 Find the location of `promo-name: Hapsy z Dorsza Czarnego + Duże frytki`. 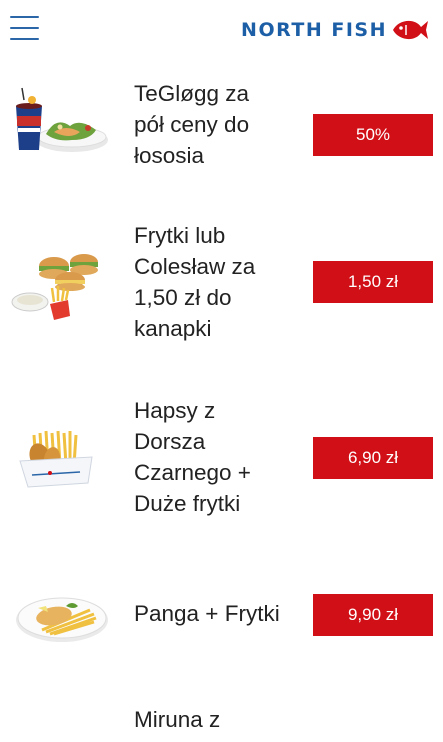

promo-name: Hapsy z Dorsza Czarnego + Duże frytki is located at coordinates (192, 457).